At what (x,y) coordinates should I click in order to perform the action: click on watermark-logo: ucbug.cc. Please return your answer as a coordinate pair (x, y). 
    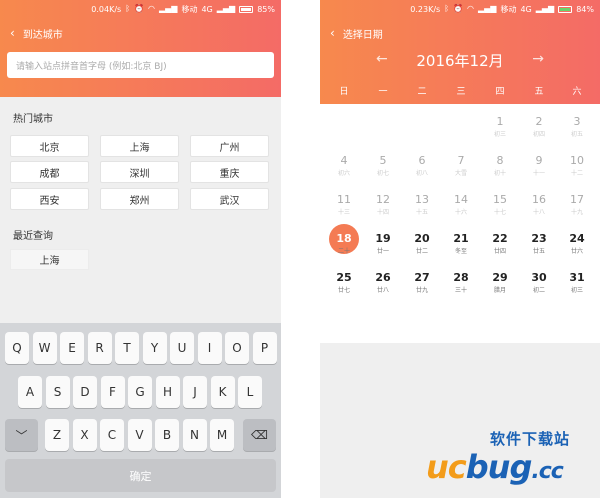
    Looking at the image, I should click on (495, 467).